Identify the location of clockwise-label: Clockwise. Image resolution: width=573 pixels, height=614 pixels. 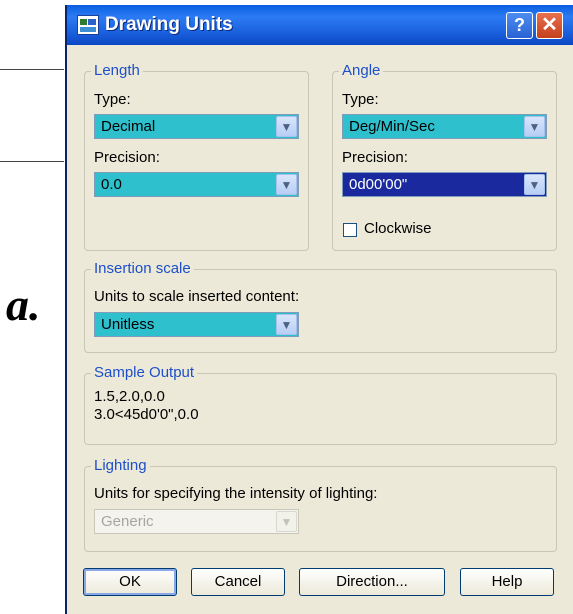
(398, 228).